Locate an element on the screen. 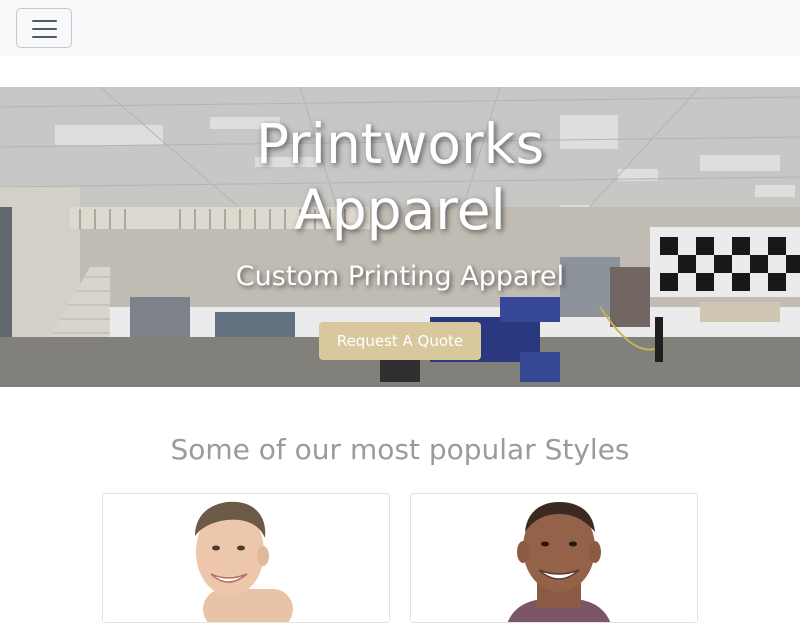 The height and width of the screenshot is (623, 800). navbar-toggler-button is located at coordinates (44, 28).